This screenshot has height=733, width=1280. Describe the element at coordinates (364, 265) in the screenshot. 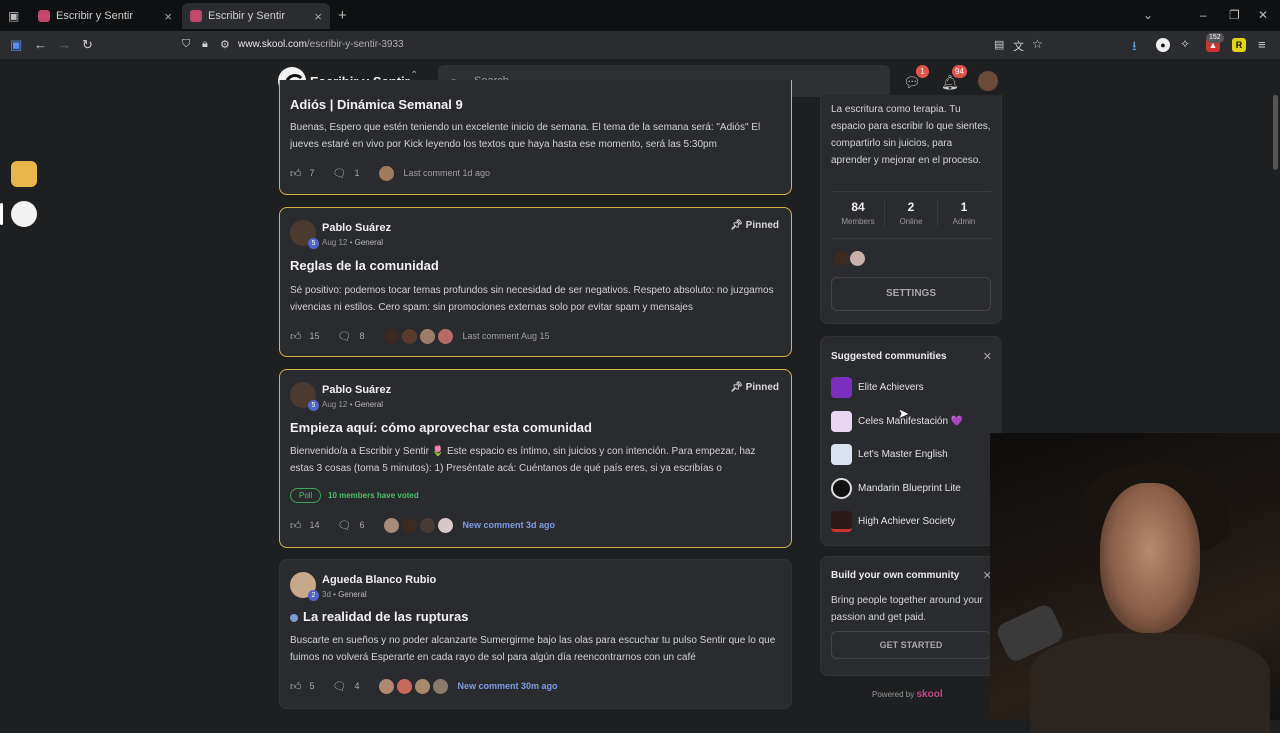

I see `post-title: Reglas de la comunidad` at that location.